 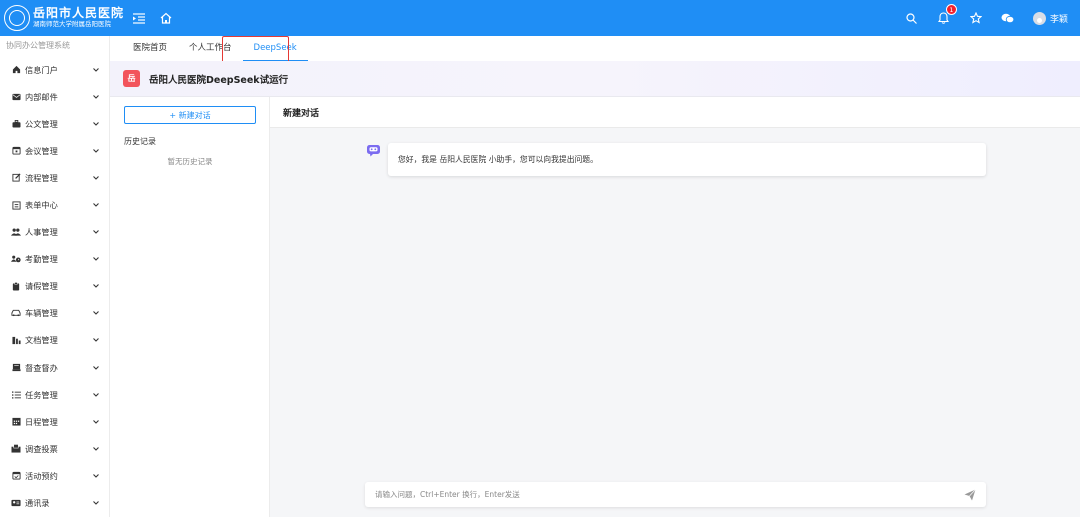 What do you see at coordinates (16, 395) in the screenshot?
I see `list-icon` at bounding box center [16, 395].